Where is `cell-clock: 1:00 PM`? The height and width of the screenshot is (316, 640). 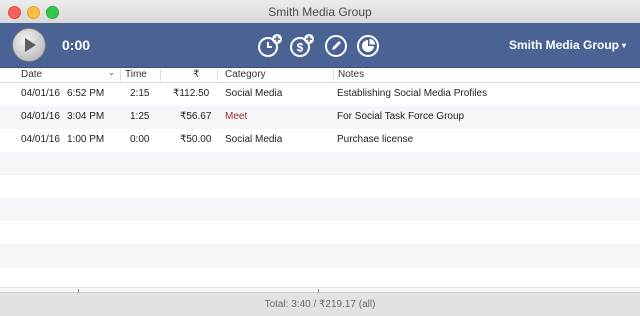 cell-clock: 1:00 PM is located at coordinates (86, 139).